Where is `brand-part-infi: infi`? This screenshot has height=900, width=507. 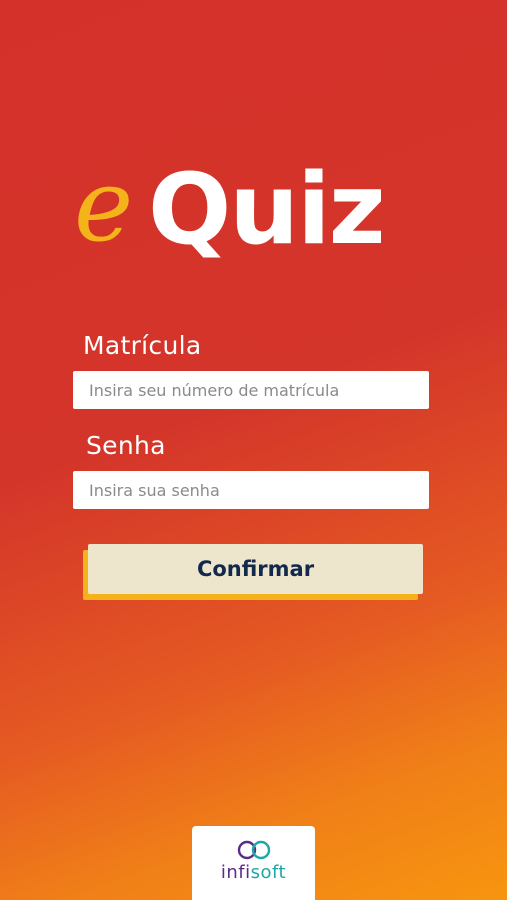
brand-part-infi: infi is located at coordinates (235, 872).